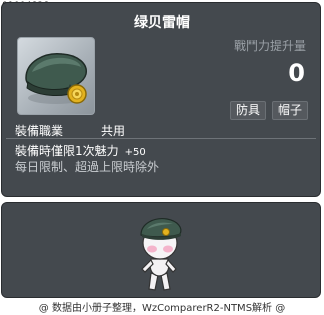 This screenshot has height=315, width=324. Describe the element at coordinates (162, 23) in the screenshot. I see `item-title: 绿贝雷帽` at that location.